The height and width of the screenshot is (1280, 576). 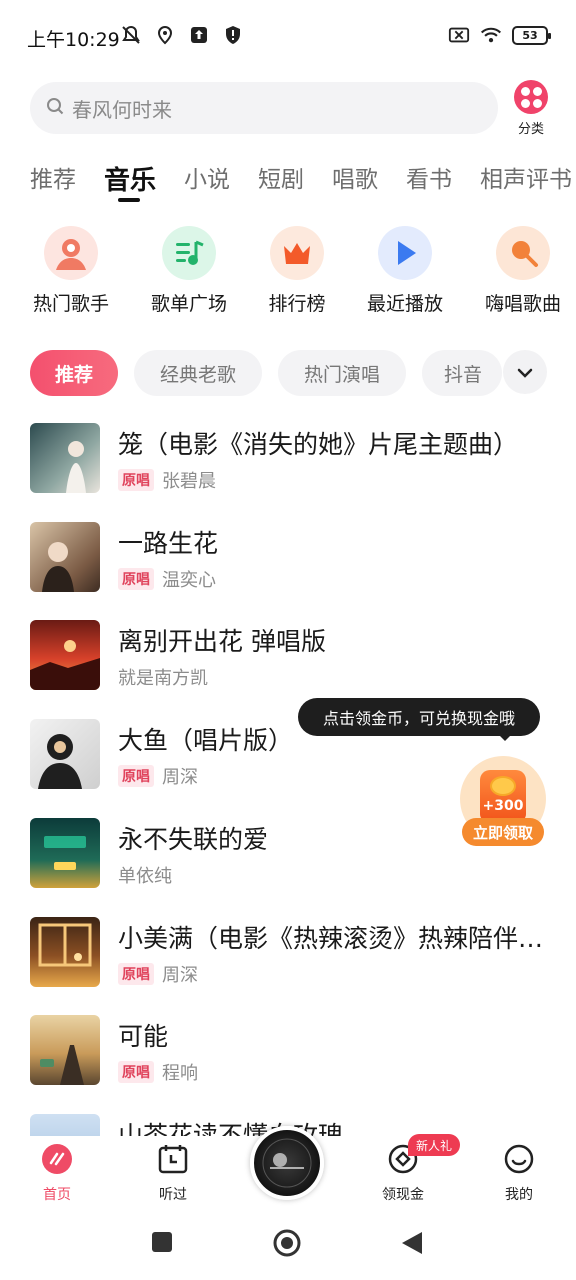 What do you see at coordinates (168, 543) in the screenshot?
I see `song-title: 一路生花` at bounding box center [168, 543].